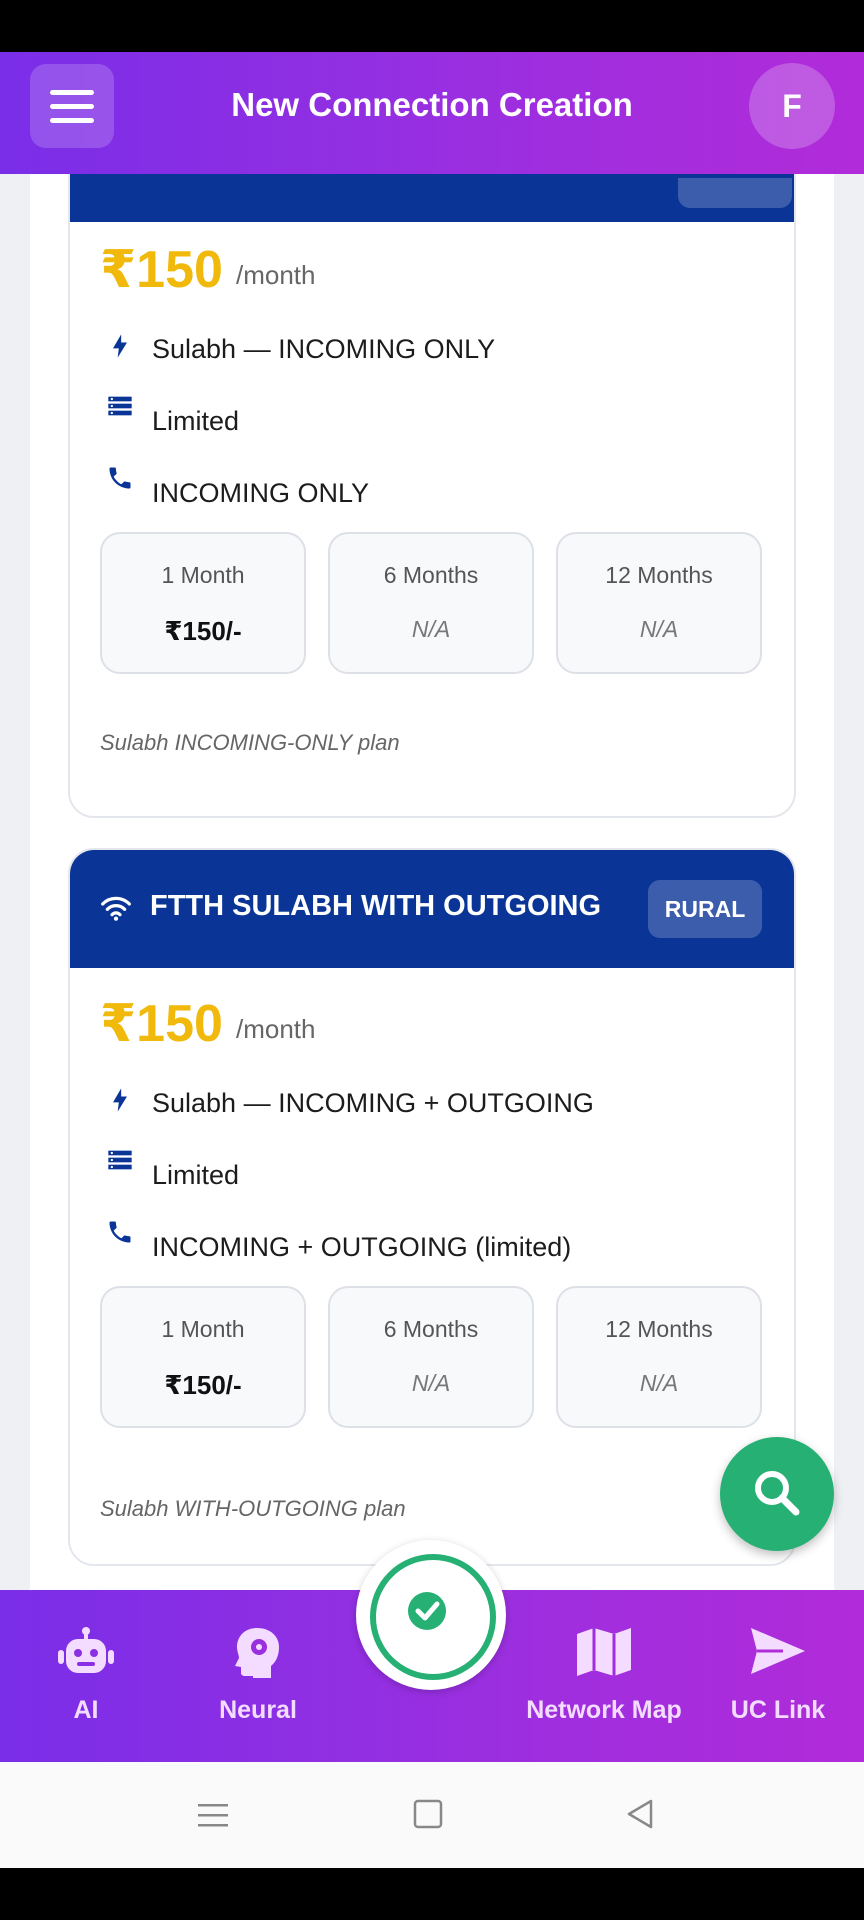 This screenshot has width=864, height=1920. Describe the element at coordinates (213, 1815) in the screenshot. I see `recent-apps-icon` at that location.